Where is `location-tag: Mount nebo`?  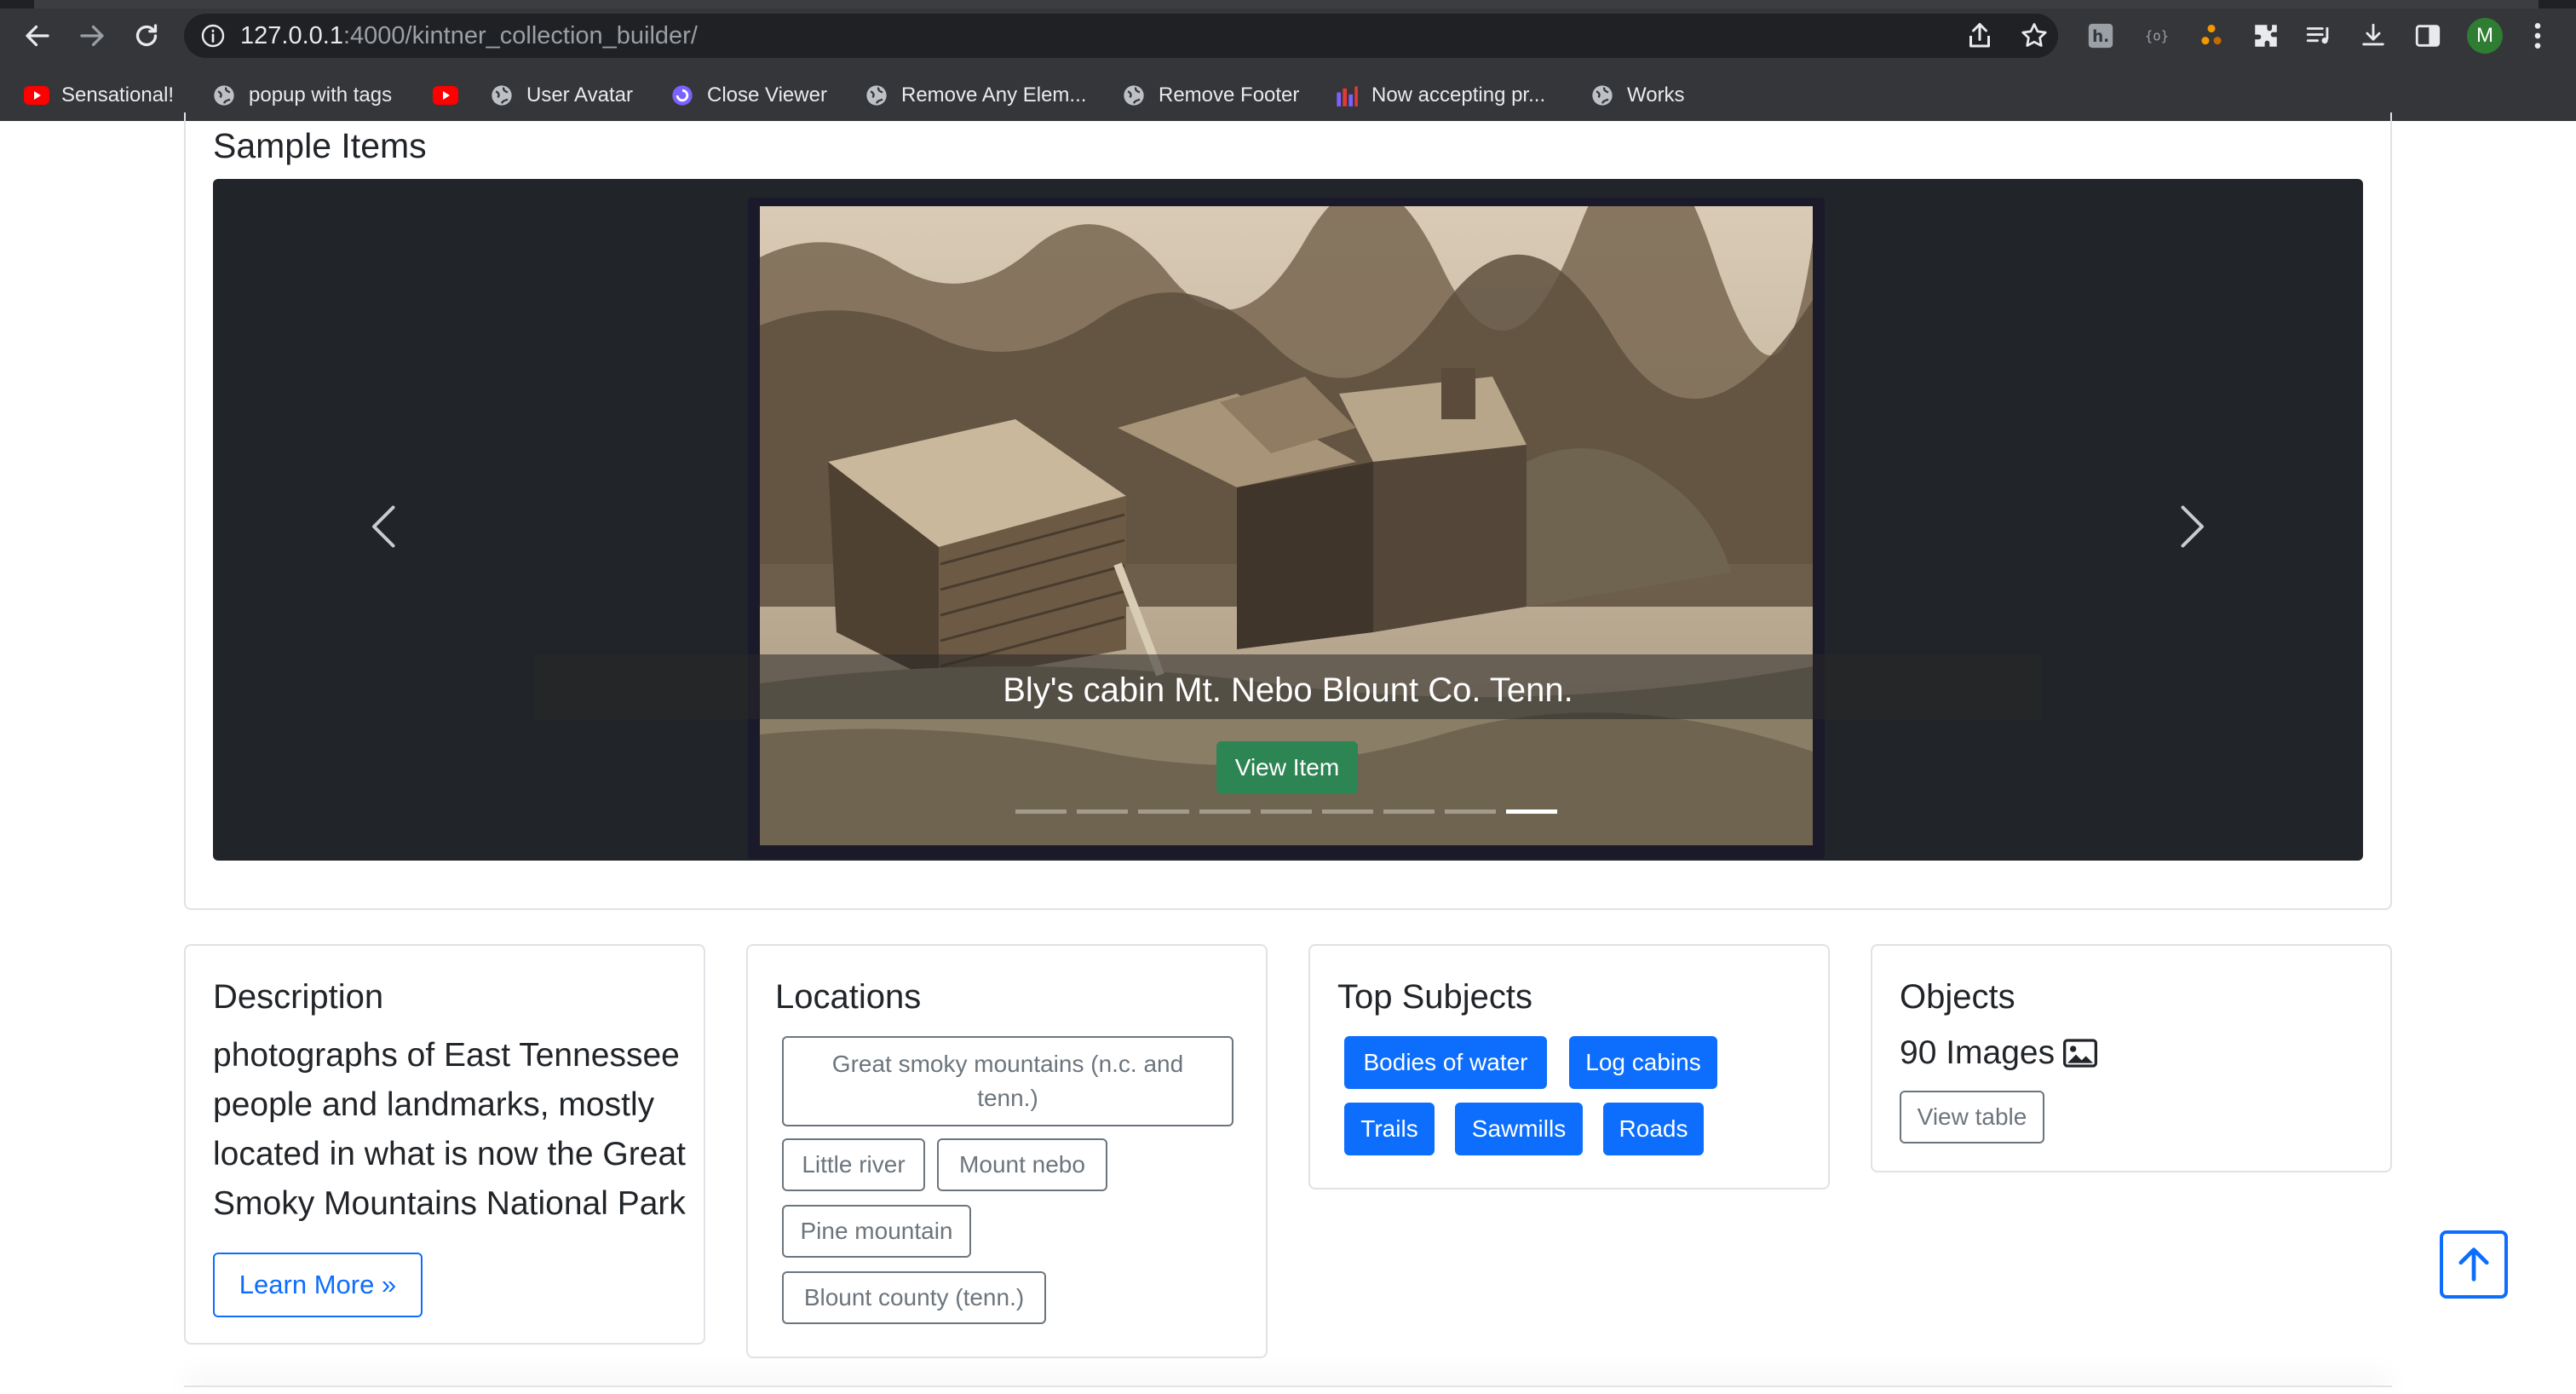 location-tag: Mount nebo is located at coordinates (1022, 1164).